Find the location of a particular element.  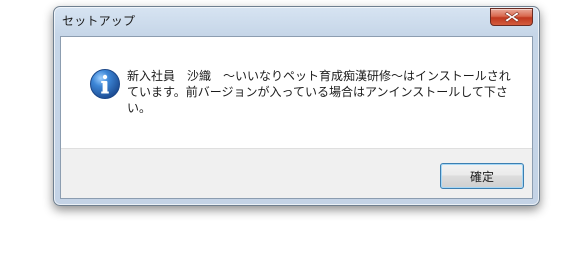

close-button is located at coordinates (511, 17).